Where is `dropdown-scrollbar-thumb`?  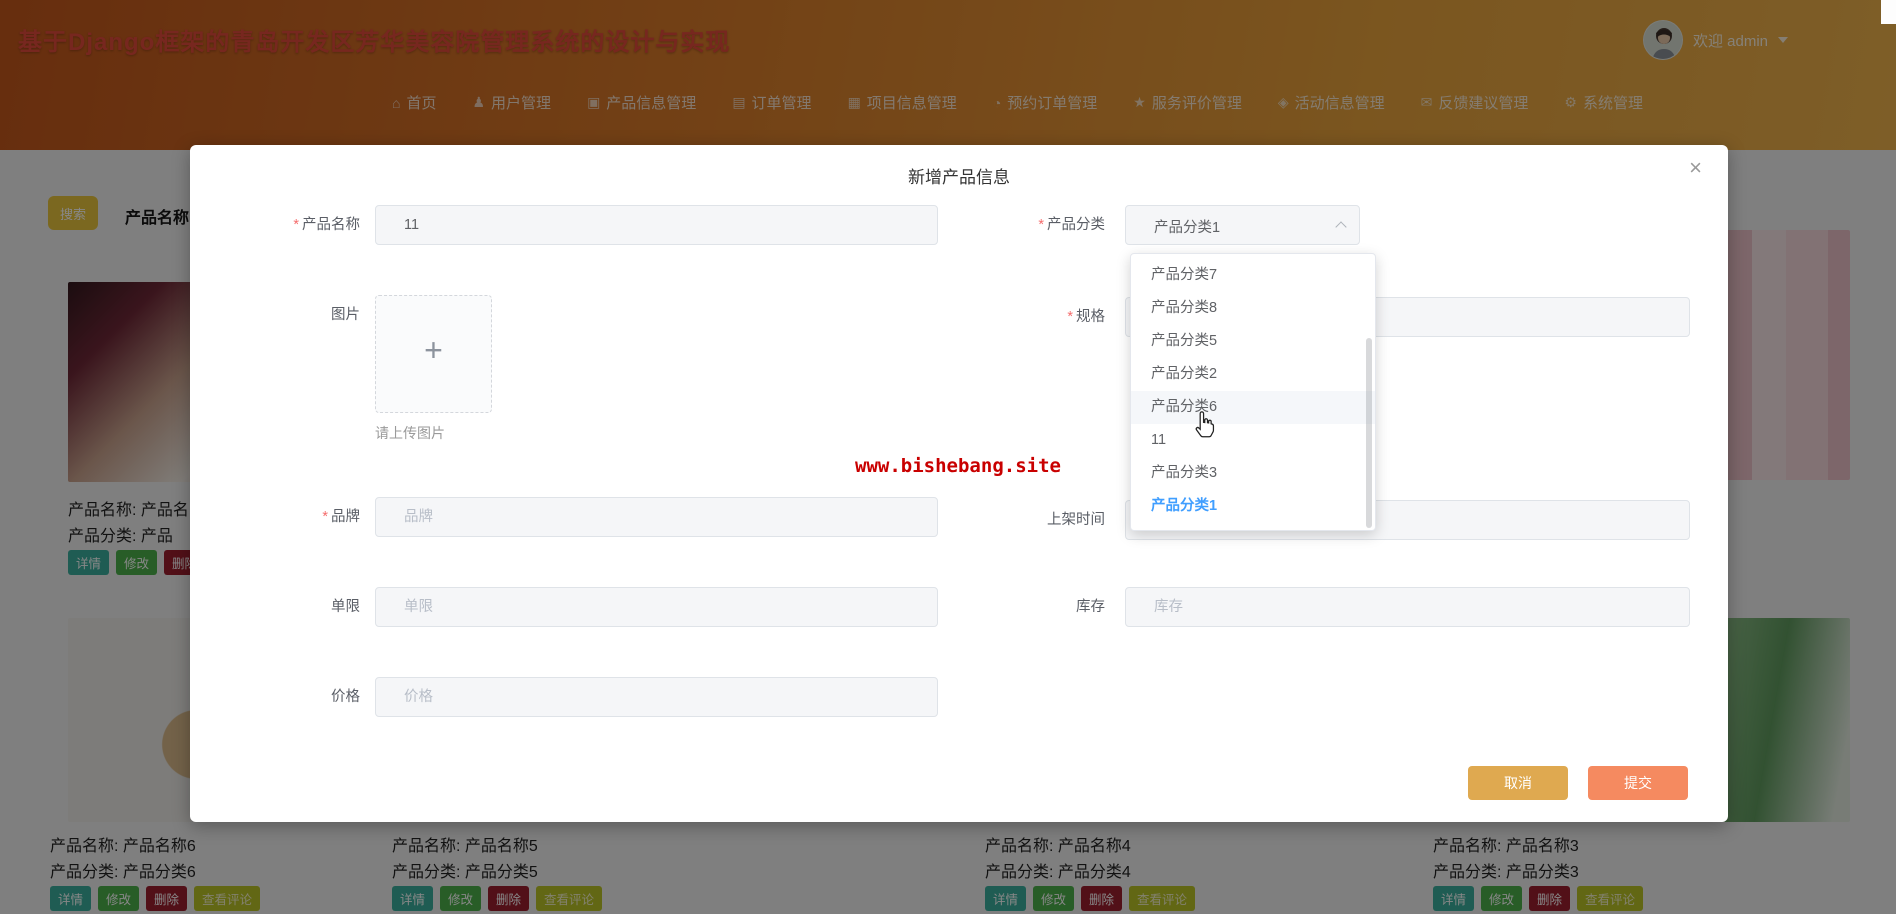
dropdown-scrollbar-thumb is located at coordinates (1369, 433).